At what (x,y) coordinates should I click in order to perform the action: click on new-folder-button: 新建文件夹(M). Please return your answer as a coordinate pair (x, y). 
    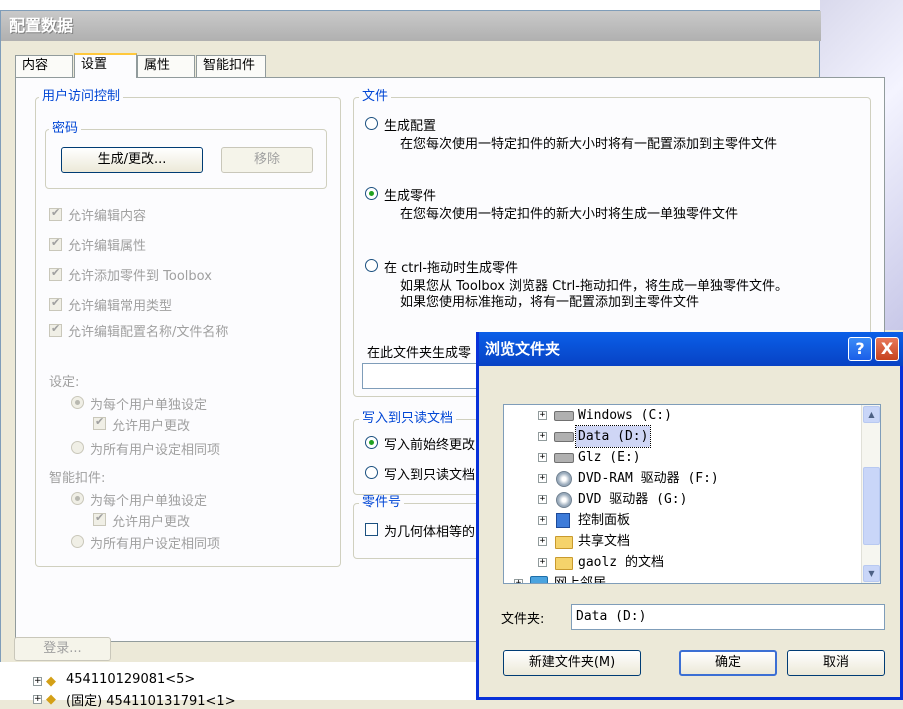
    Looking at the image, I should click on (572, 663).